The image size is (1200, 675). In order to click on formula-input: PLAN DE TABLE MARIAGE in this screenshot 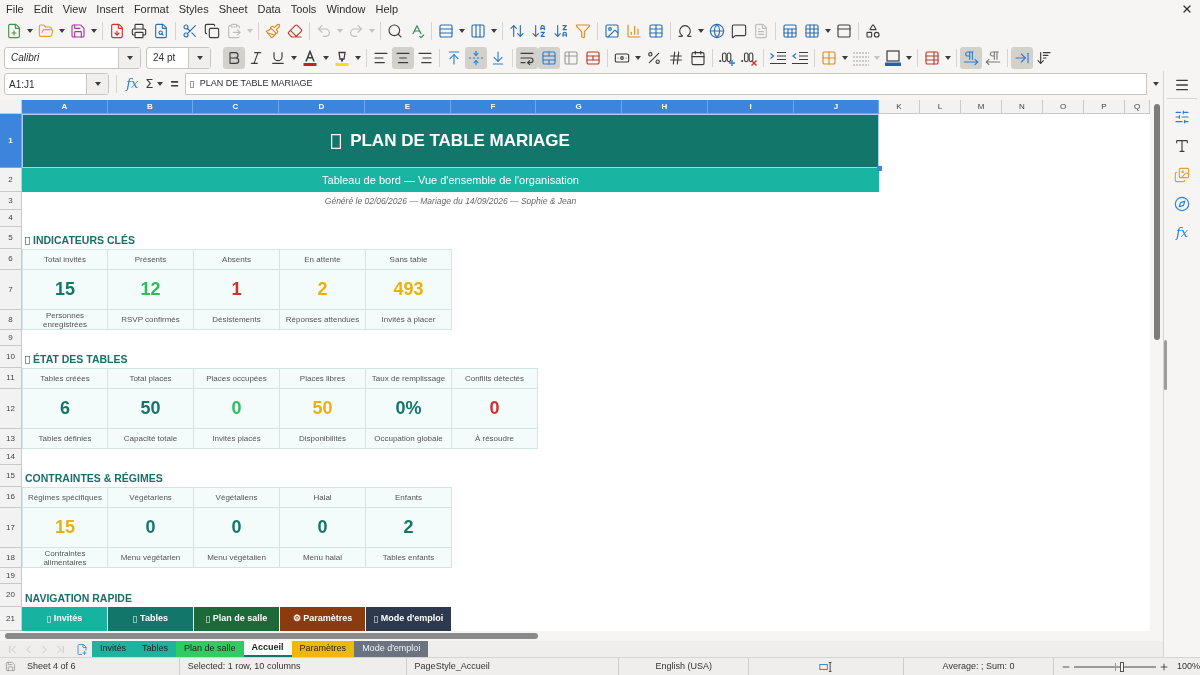, I will do `click(666, 84)`.